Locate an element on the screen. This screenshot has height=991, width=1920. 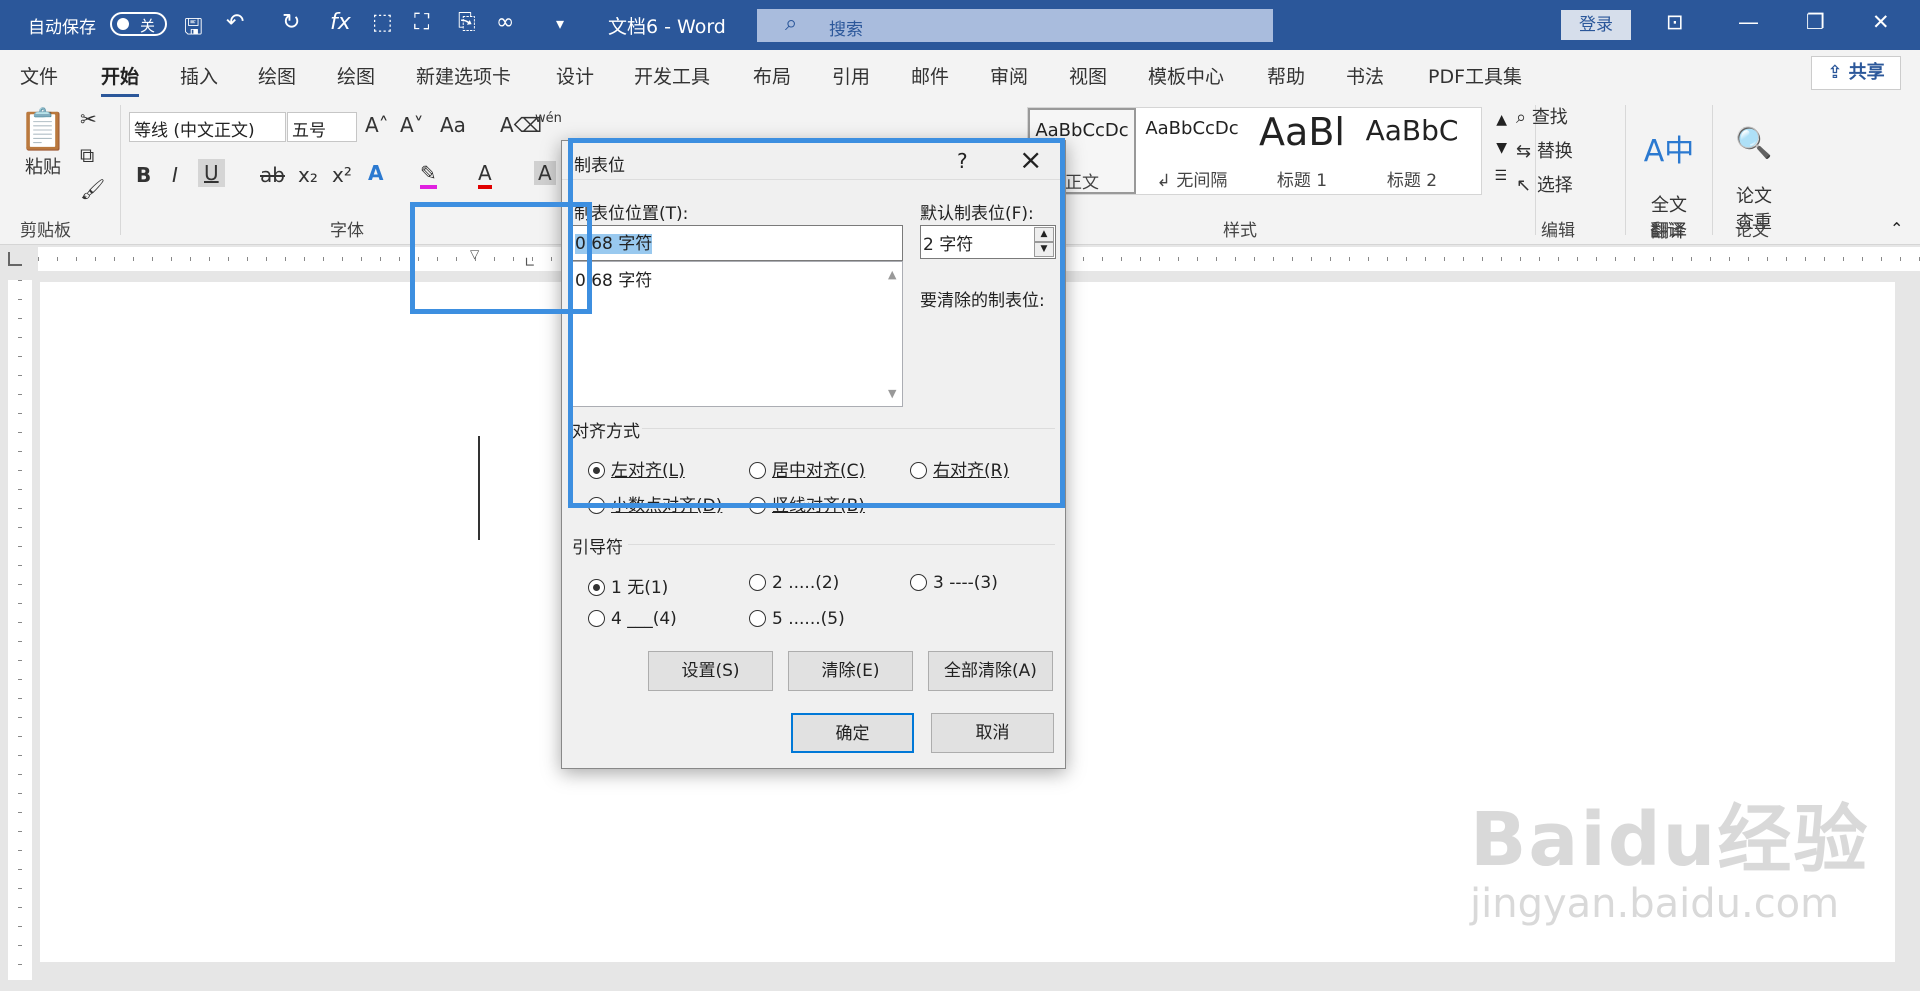
cut-icon: ✂ is located at coordinates (88, 119).